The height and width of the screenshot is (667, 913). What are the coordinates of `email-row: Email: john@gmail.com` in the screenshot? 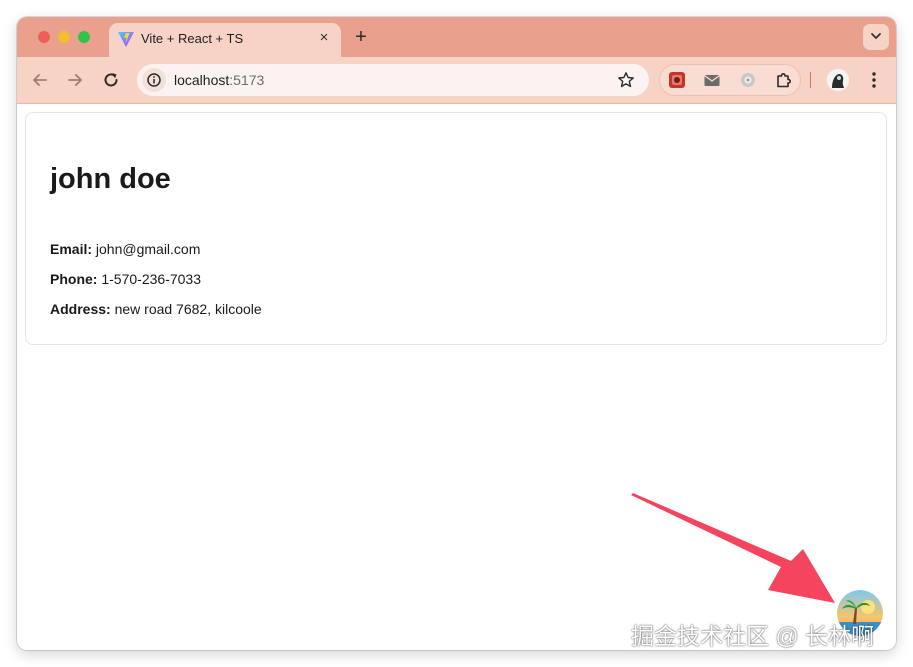 It's located at (125, 249).